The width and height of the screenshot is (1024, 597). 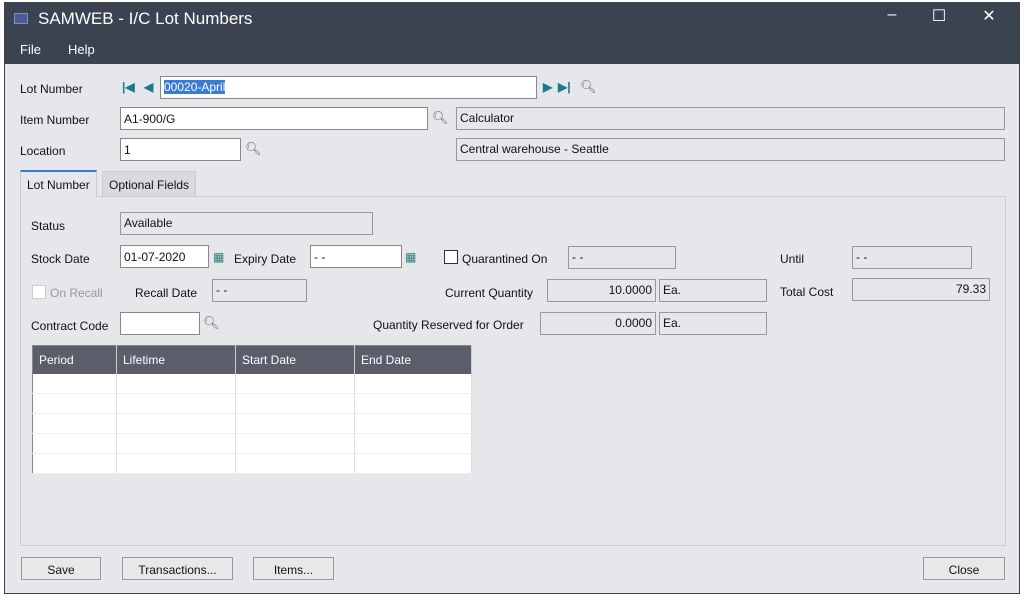 What do you see at coordinates (164, 256) in the screenshot?
I see `stock-date-input: 01-07-2020` at bounding box center [164, 256].